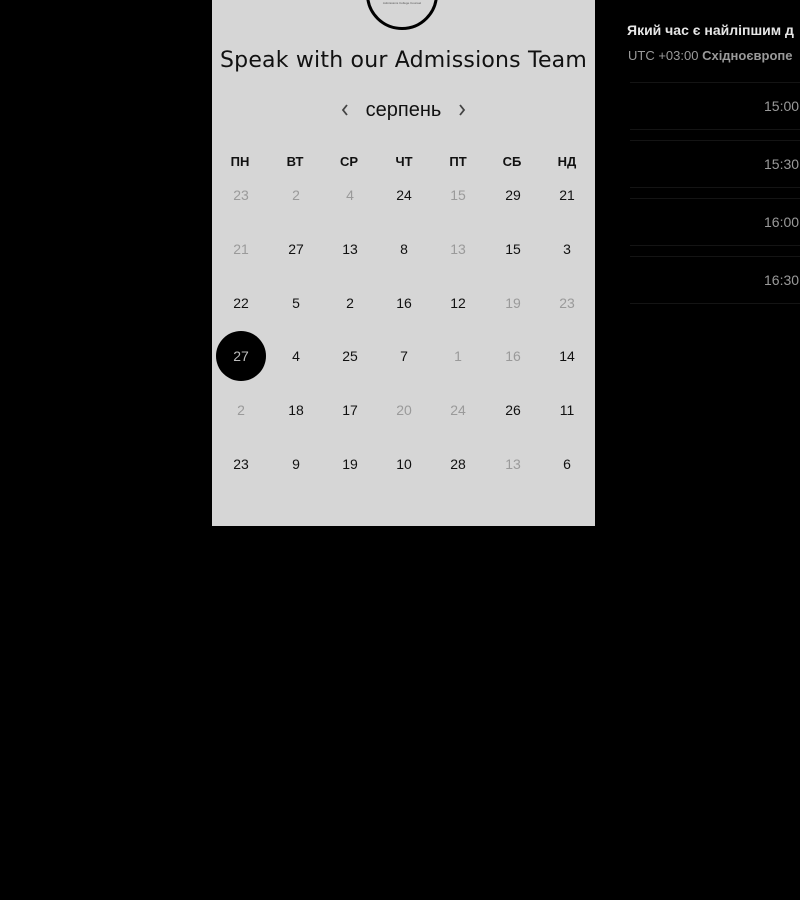 The image size is (800, 900). I want to click on time-slot-label: 15:30, so click(782, 164).